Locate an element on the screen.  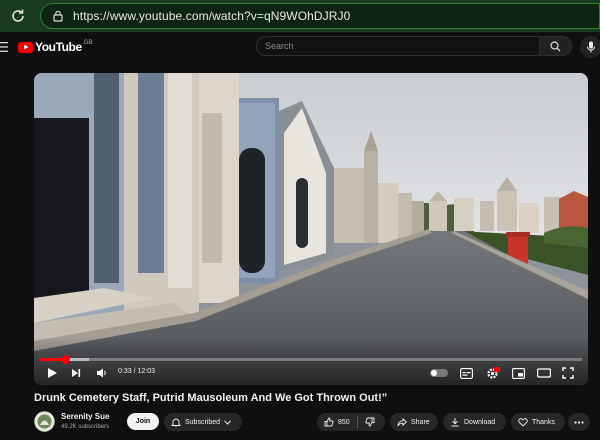
share-label: Share is located at coordinates (420, 422).